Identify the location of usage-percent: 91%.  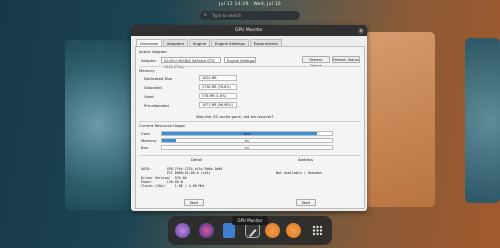
(247, 134).